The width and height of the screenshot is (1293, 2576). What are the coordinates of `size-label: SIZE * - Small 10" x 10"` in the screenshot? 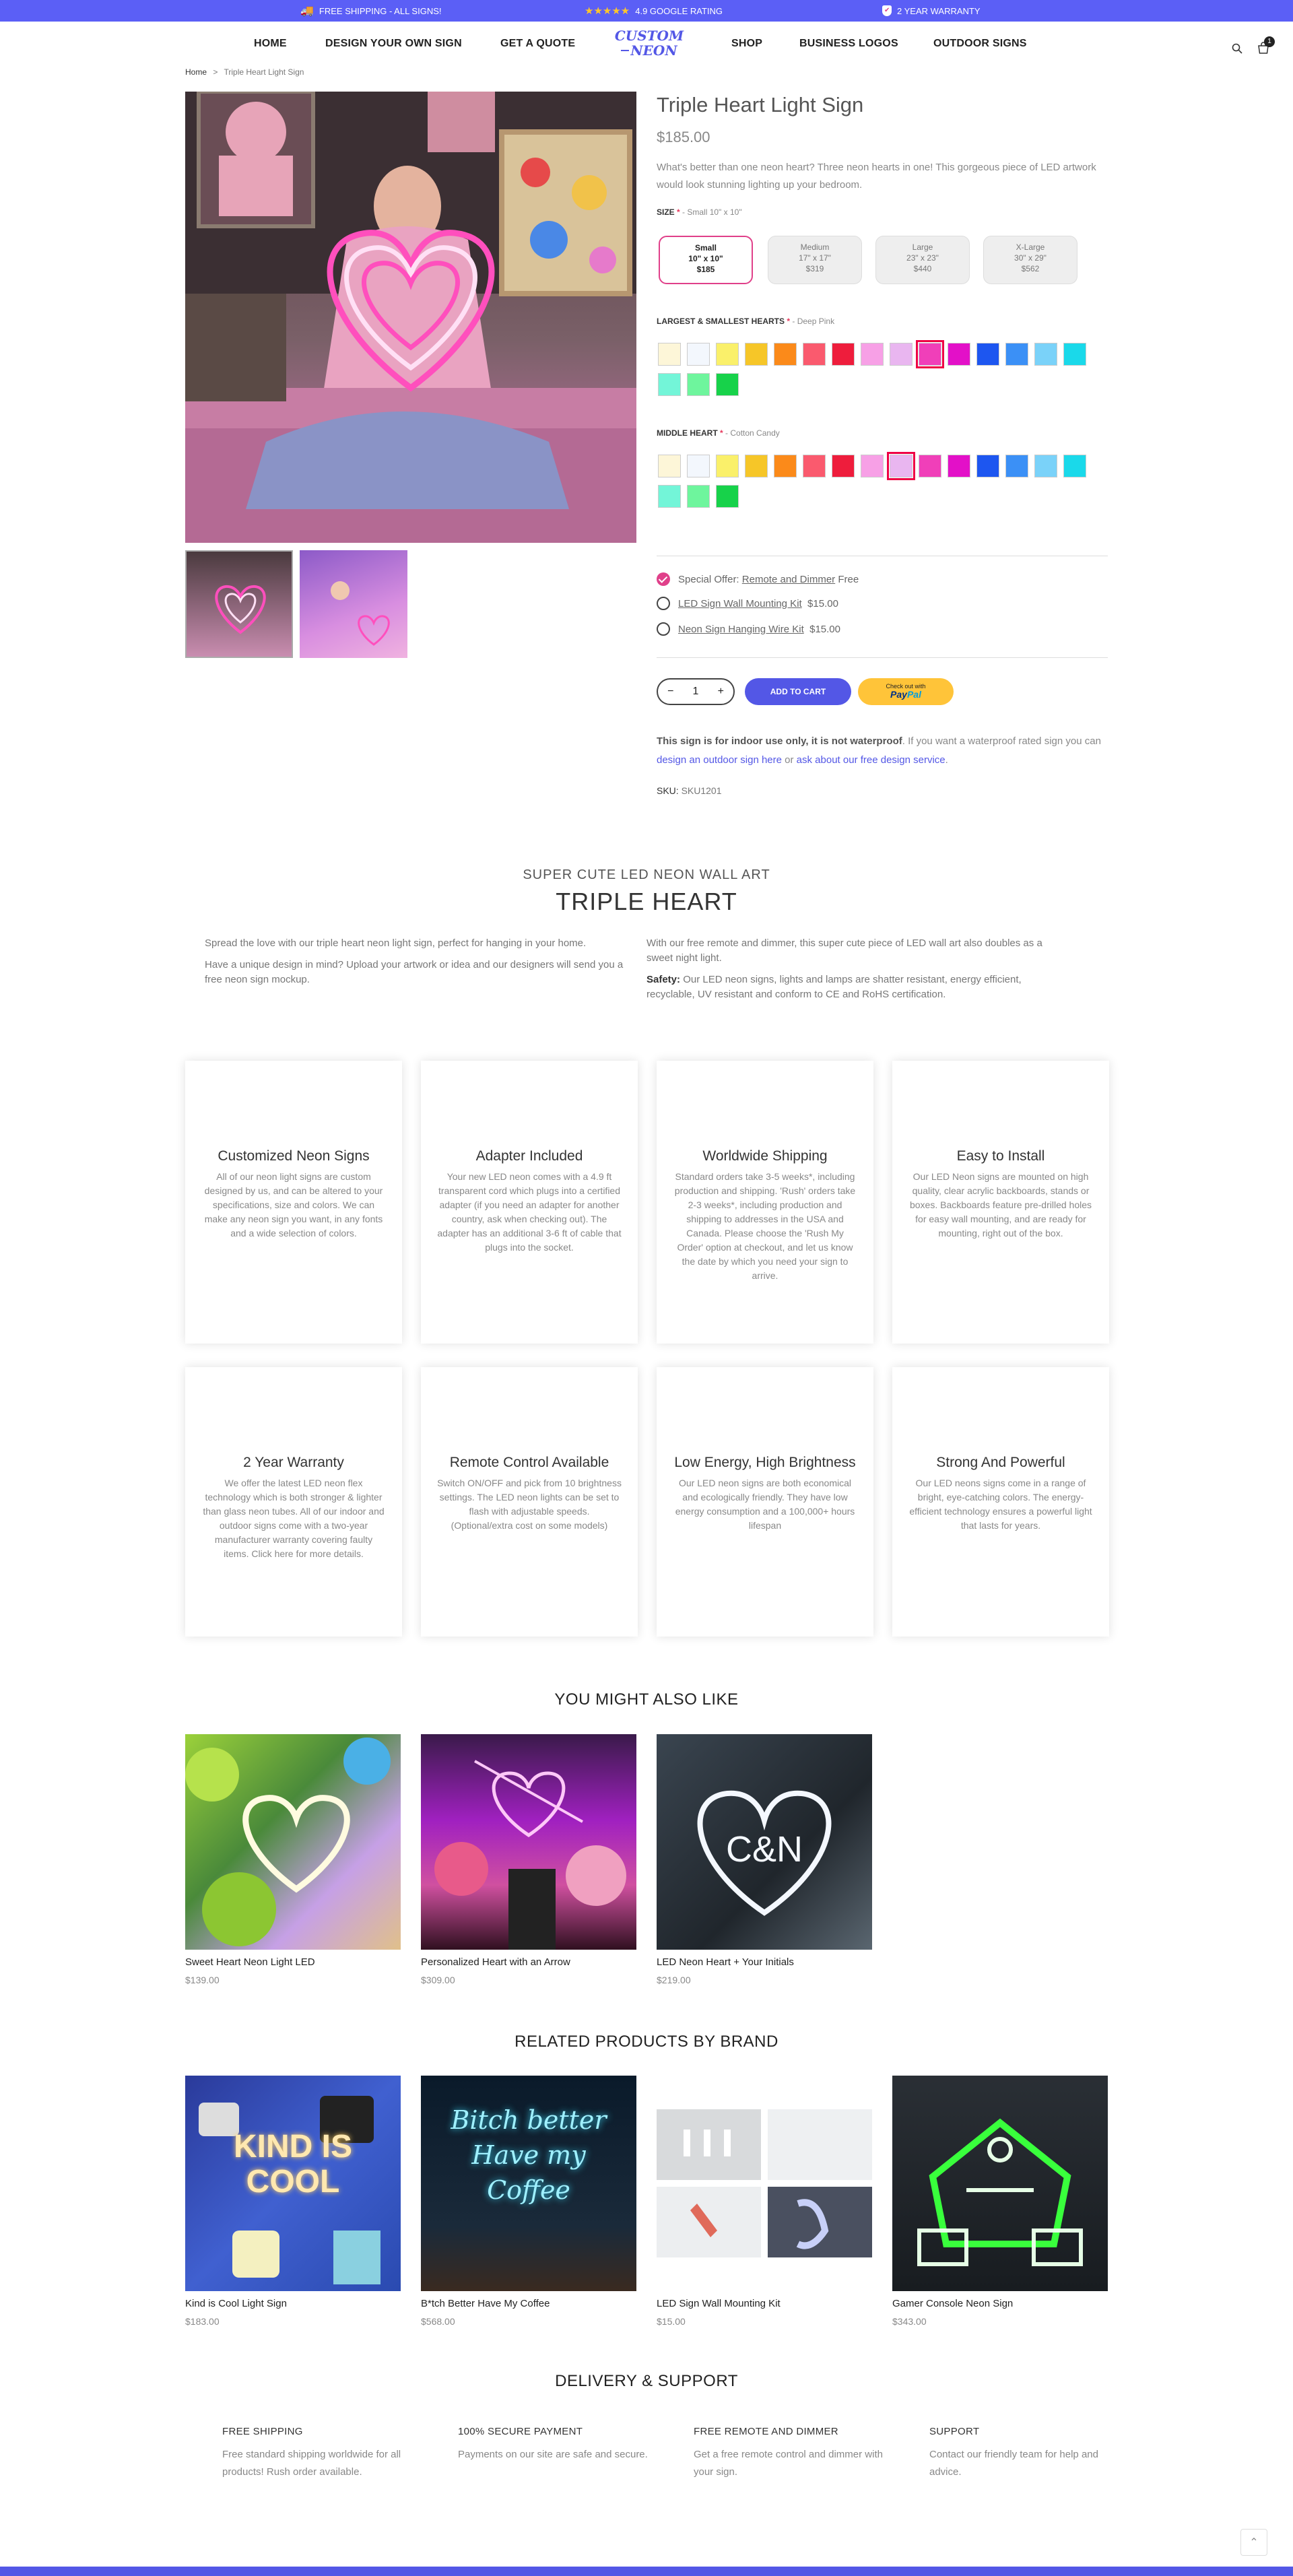 It's located at (699, 212).